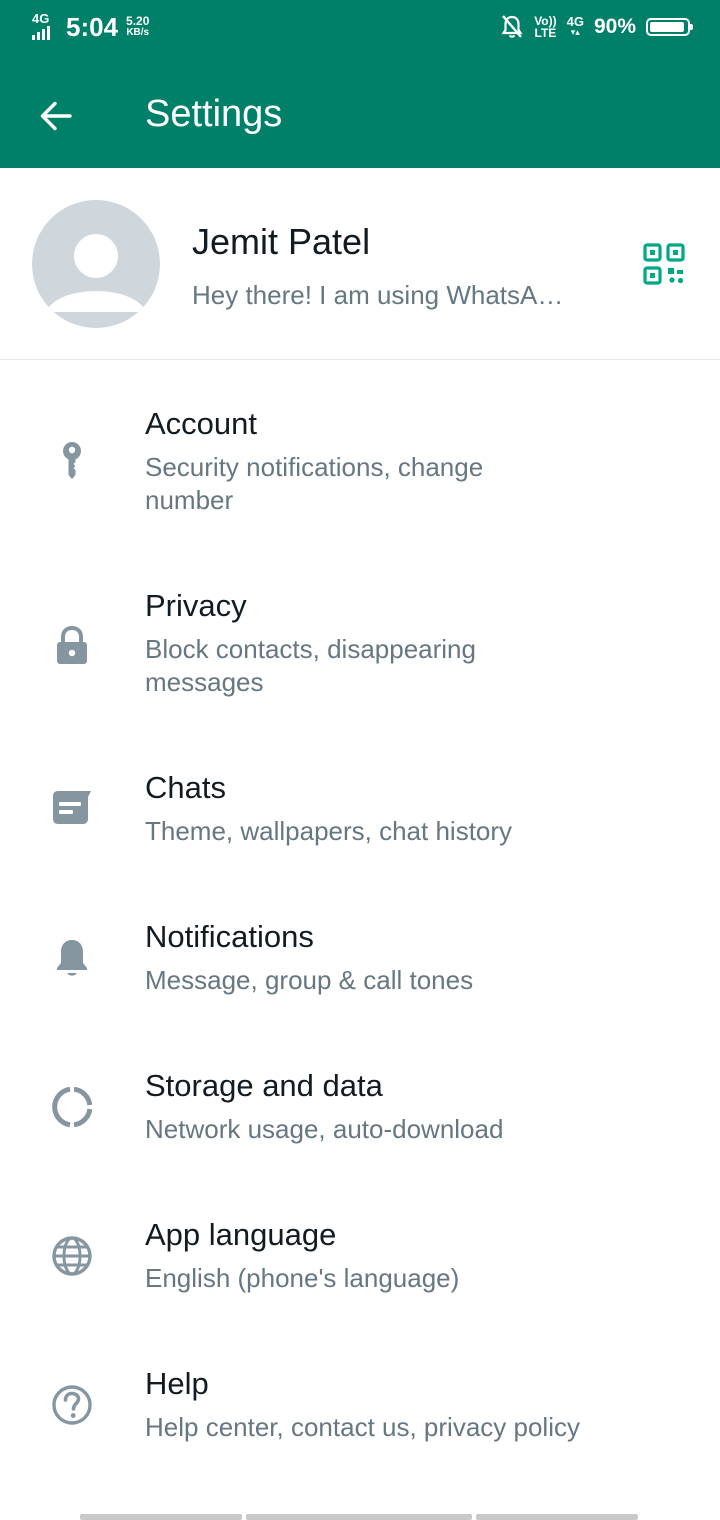 The width and height of the screenshot is (720, 1520). What do you see at coordinates (138, 26) in the screenshot?
I see `net-speed: 5.20 KB/s` at bounding box center [138, 26].